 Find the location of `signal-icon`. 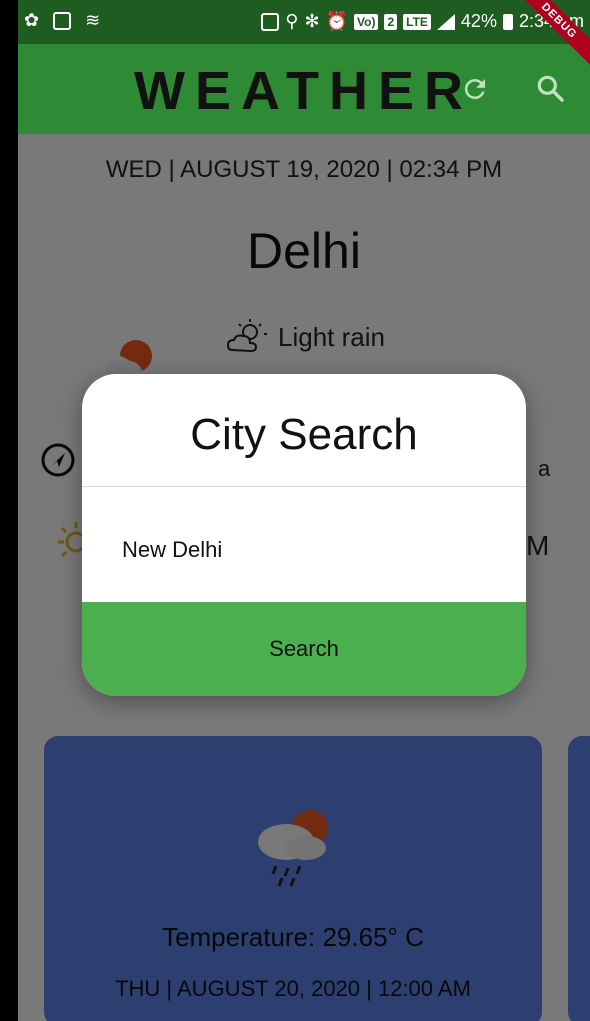

signal-icon is located at coordinates (445, 21).